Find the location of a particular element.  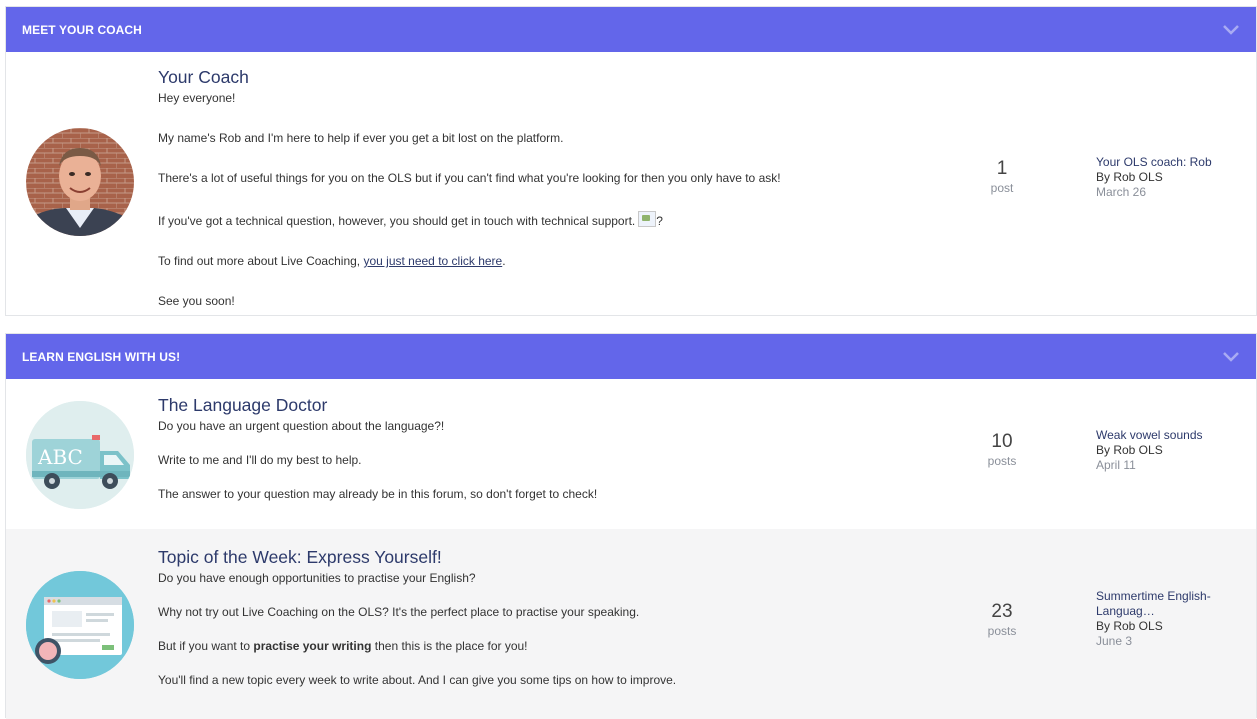

live-coaching-link: you just need to click here is located at coordinates (432, 261).